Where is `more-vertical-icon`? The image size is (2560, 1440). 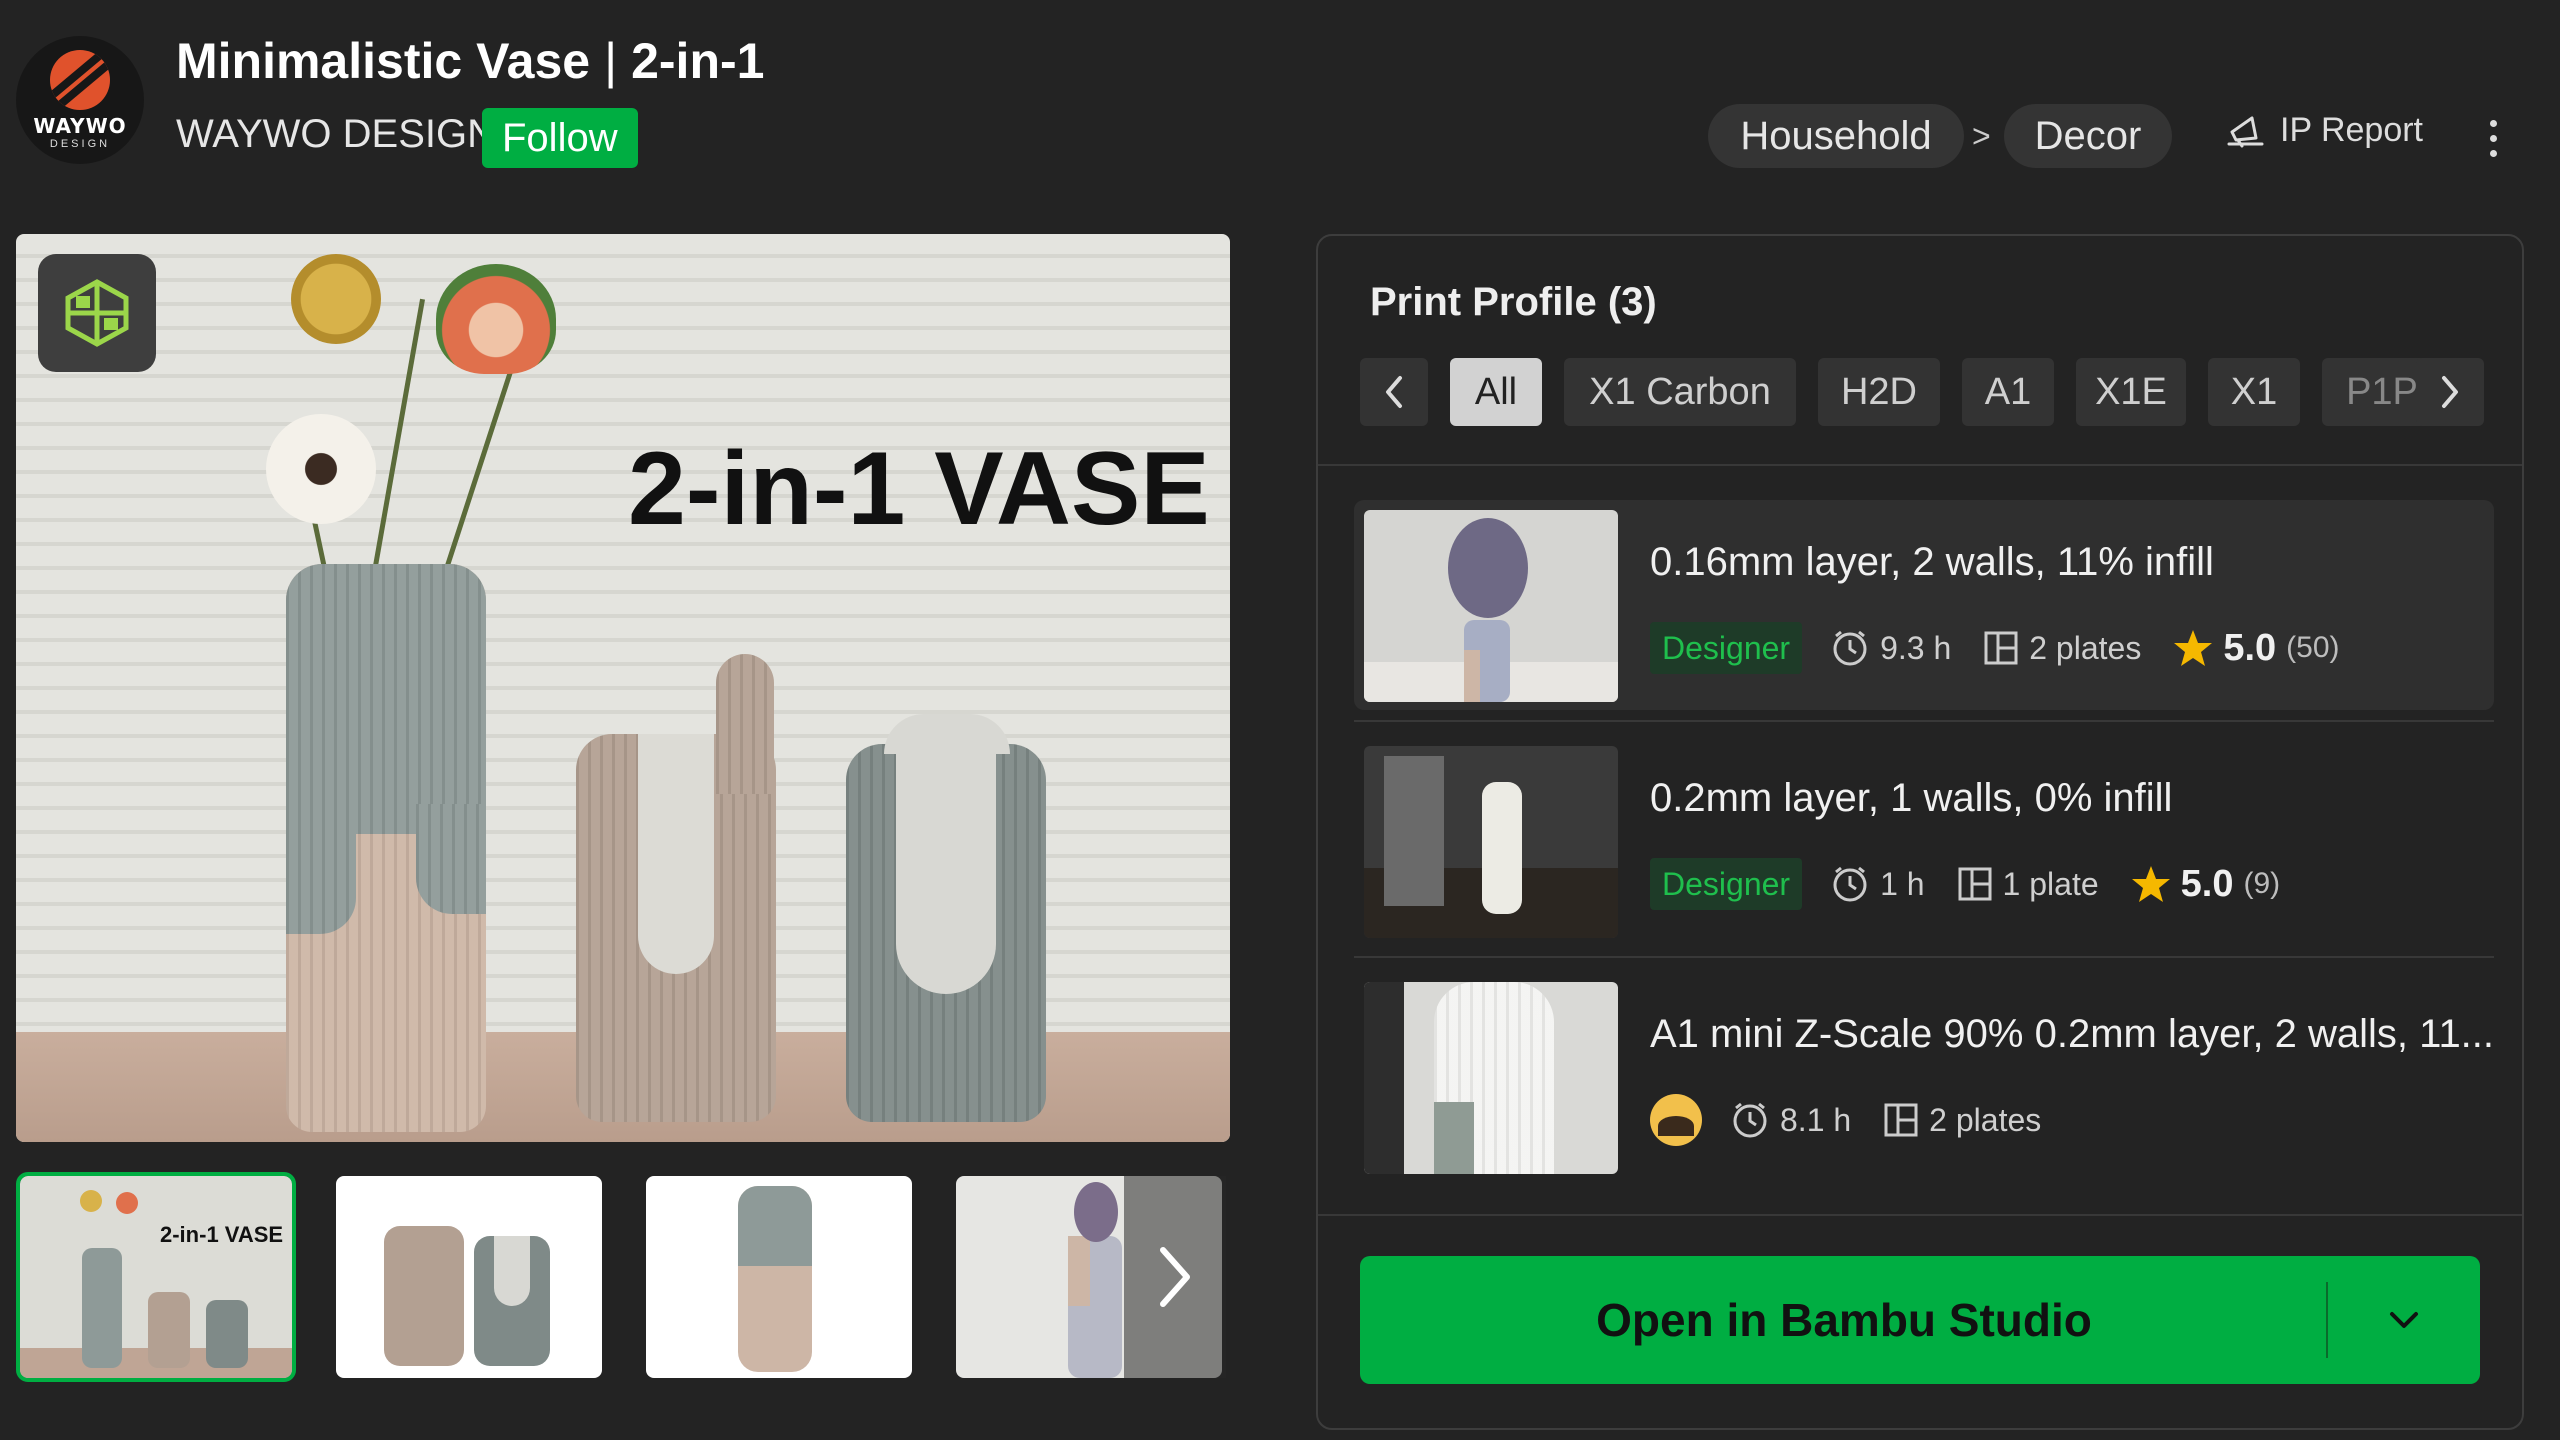
more-vertical-icon is located at coordinates (2493, 123).